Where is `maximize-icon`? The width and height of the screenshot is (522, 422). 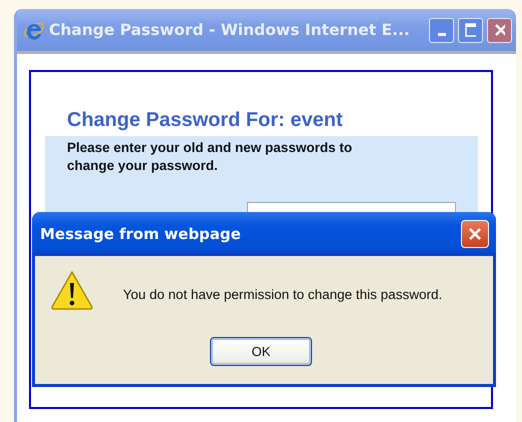
maximize-icon is located at coordinates (470, 30).